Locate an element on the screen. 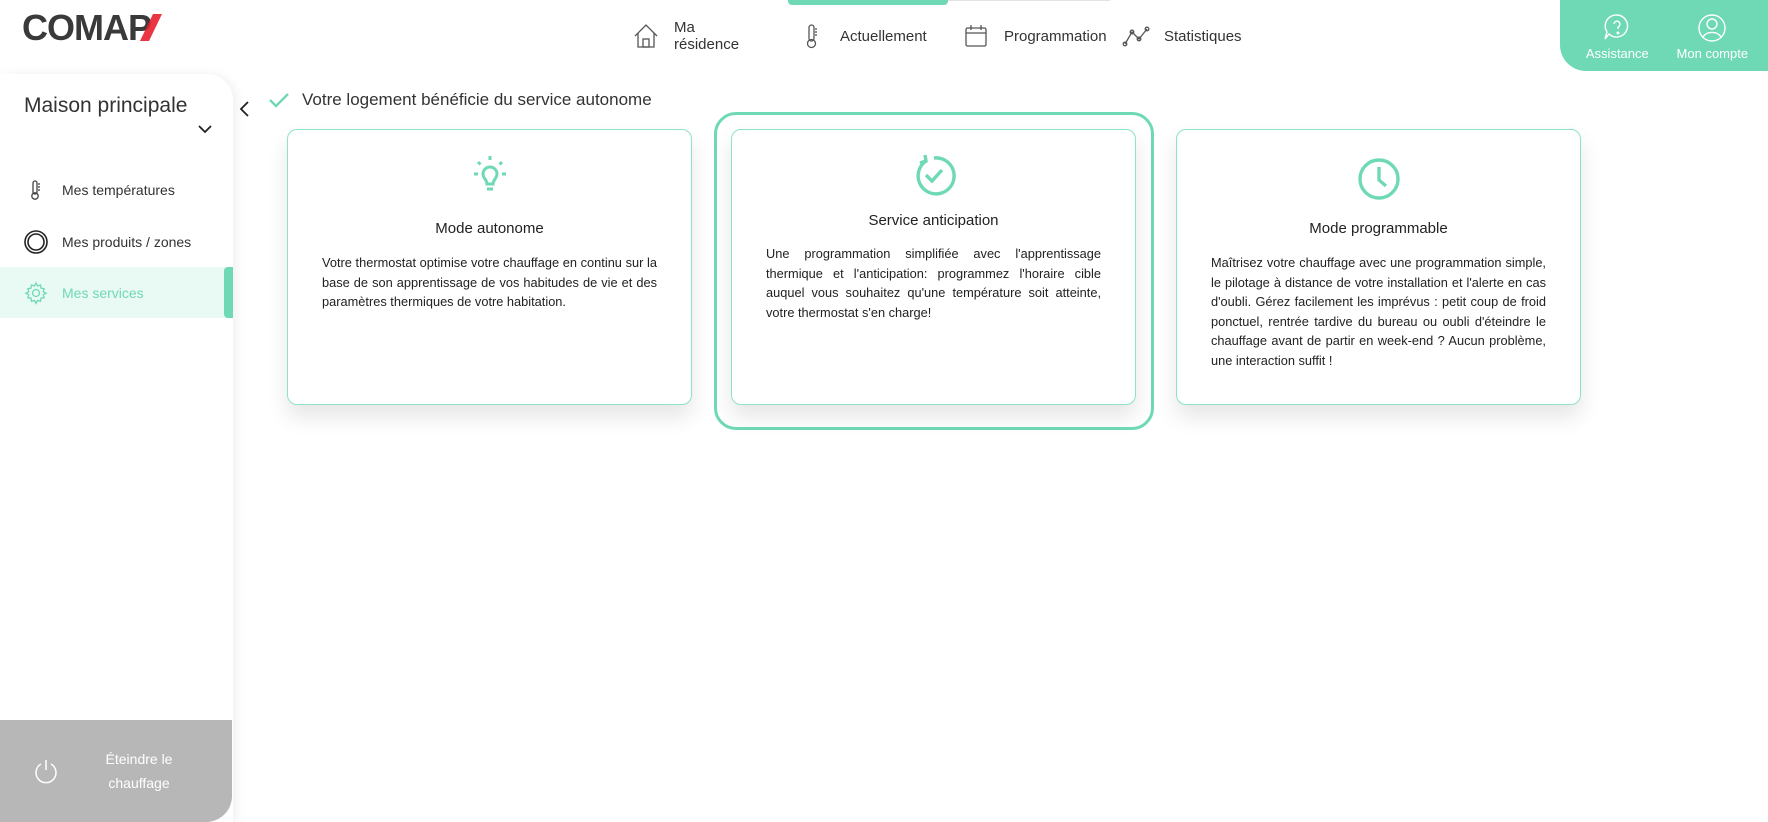  nav-programmation: Programmation is located at coordinates (1034, 36).